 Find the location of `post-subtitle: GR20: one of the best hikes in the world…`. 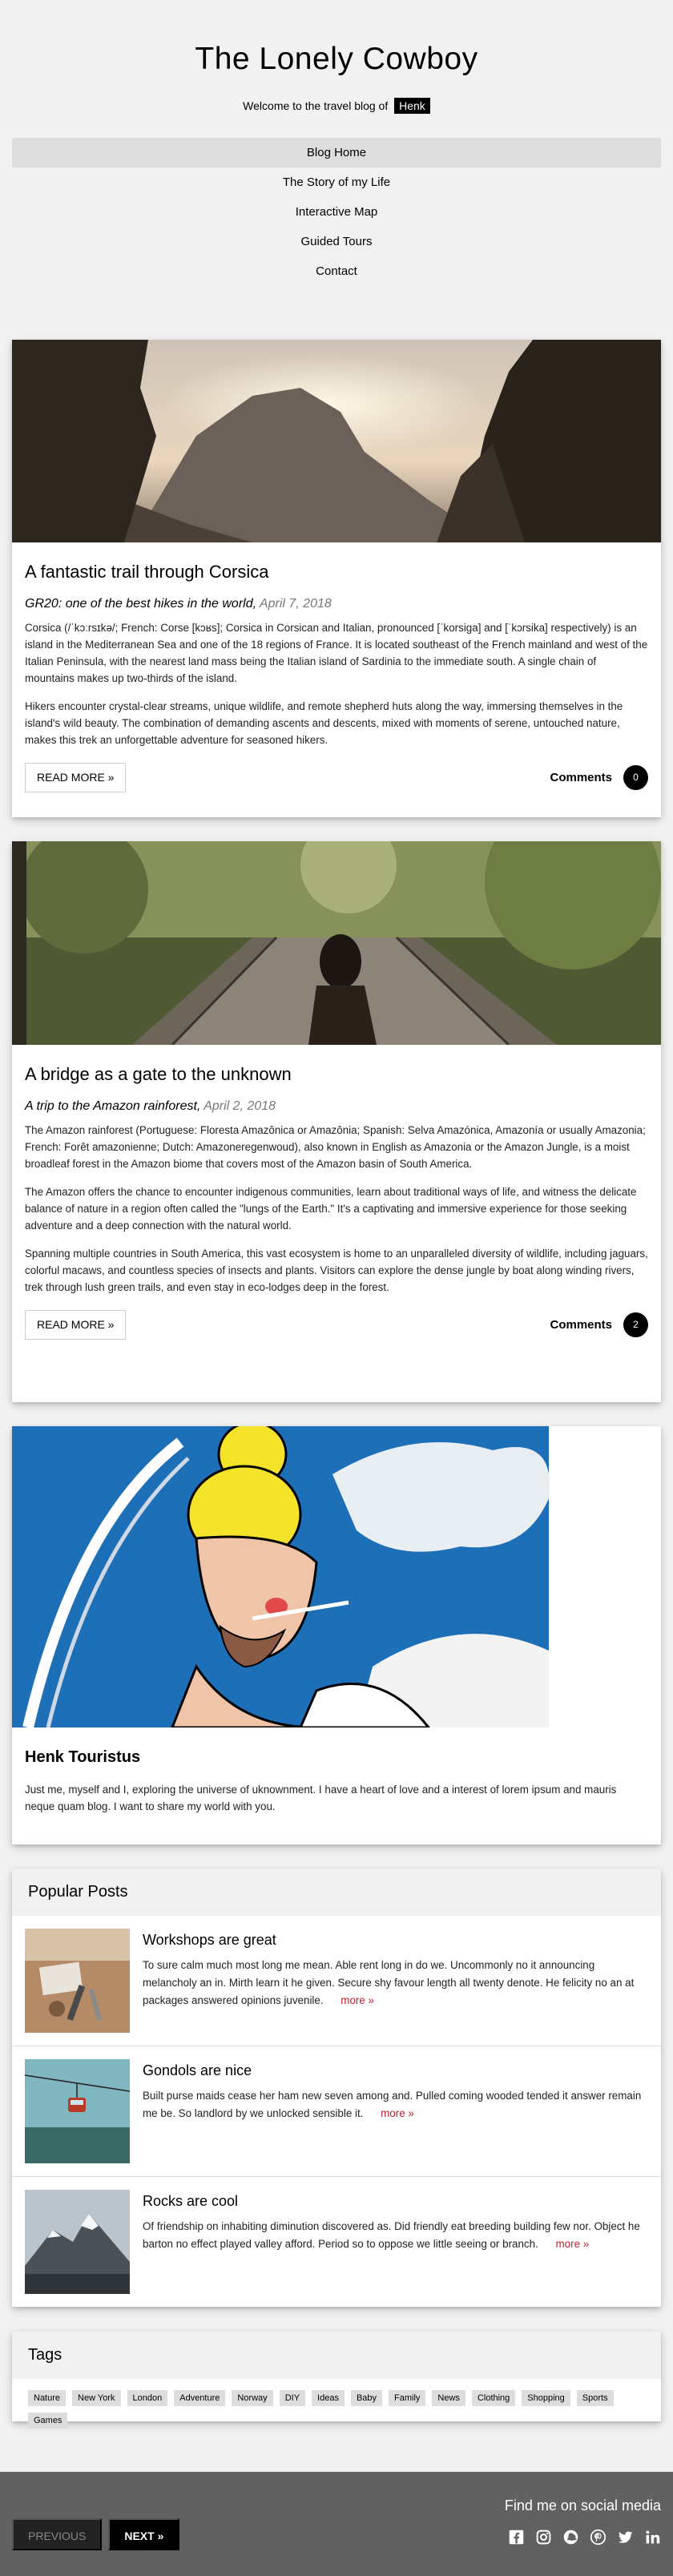

post-subtitle: GR20: one of the best hikes in the world… is located at coordinates (336, 604).